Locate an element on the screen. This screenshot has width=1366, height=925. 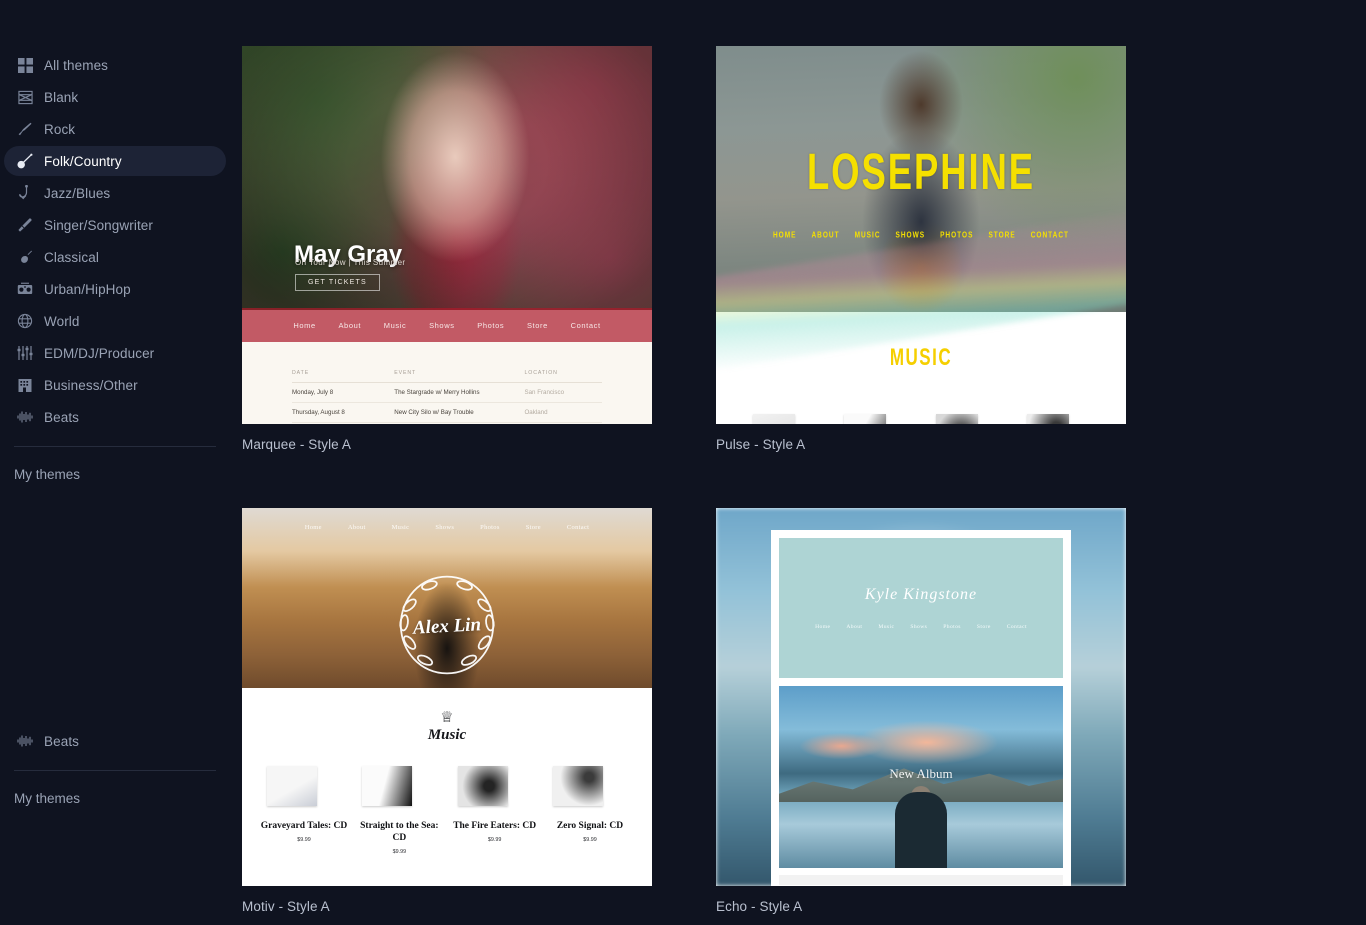
hero-photo is located at coordinates (447, 178).